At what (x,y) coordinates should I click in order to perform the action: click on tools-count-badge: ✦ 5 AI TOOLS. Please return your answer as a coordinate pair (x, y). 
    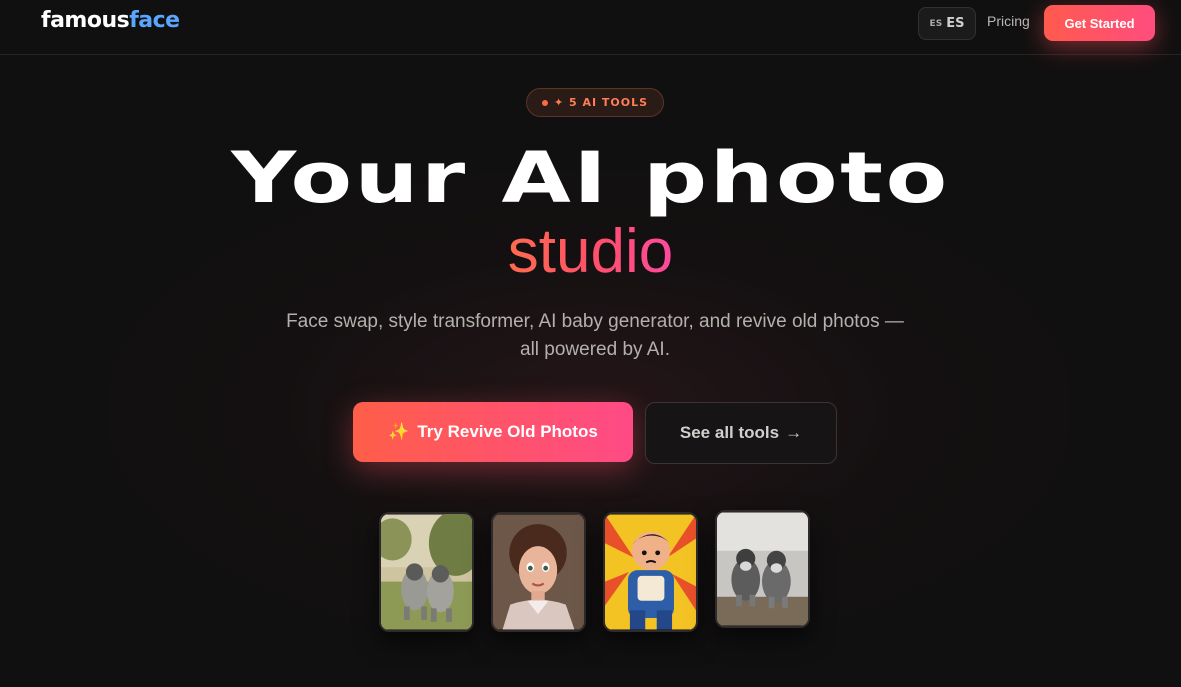
    Looking at the image, I should click on (595, 102).